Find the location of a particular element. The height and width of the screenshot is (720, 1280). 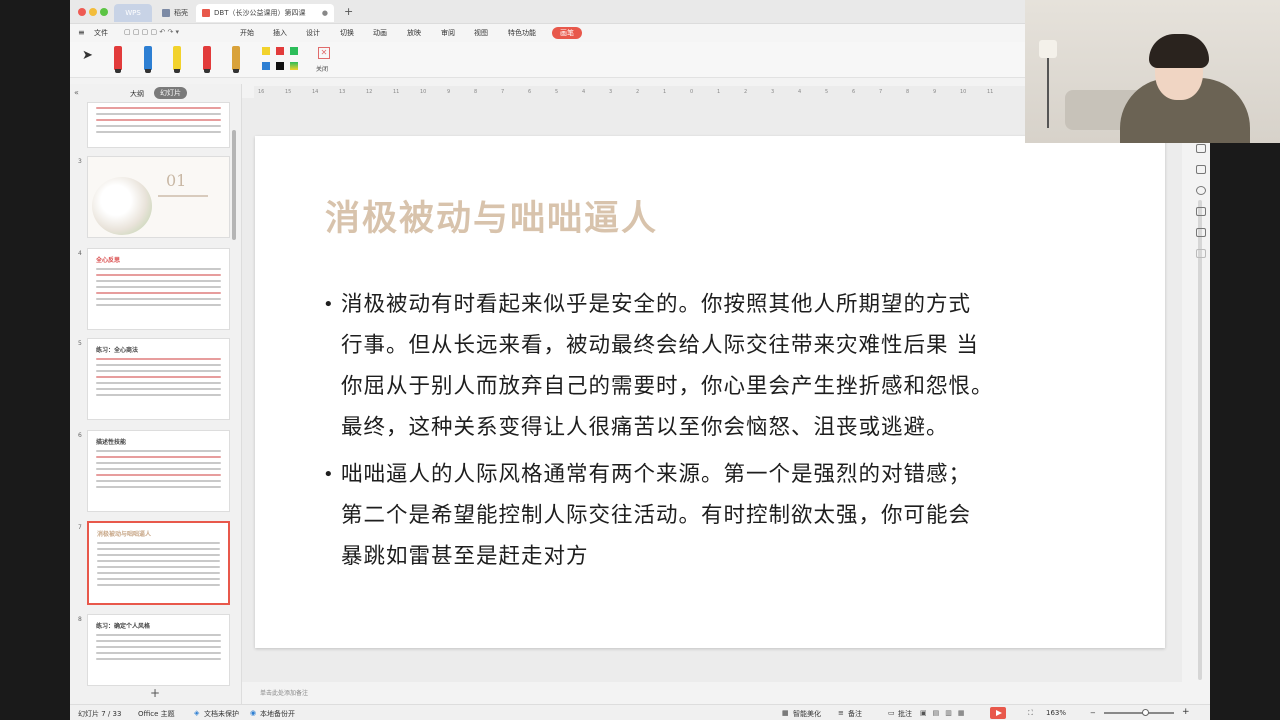

canvas-scrollbar is located at coordinates (1200, 440).